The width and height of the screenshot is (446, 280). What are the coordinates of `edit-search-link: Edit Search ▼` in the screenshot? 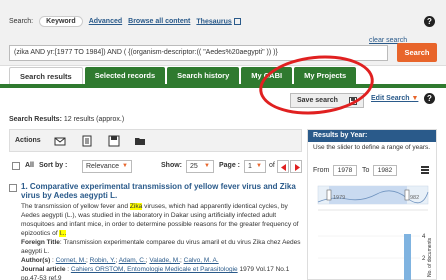 It's located at (394, 98).